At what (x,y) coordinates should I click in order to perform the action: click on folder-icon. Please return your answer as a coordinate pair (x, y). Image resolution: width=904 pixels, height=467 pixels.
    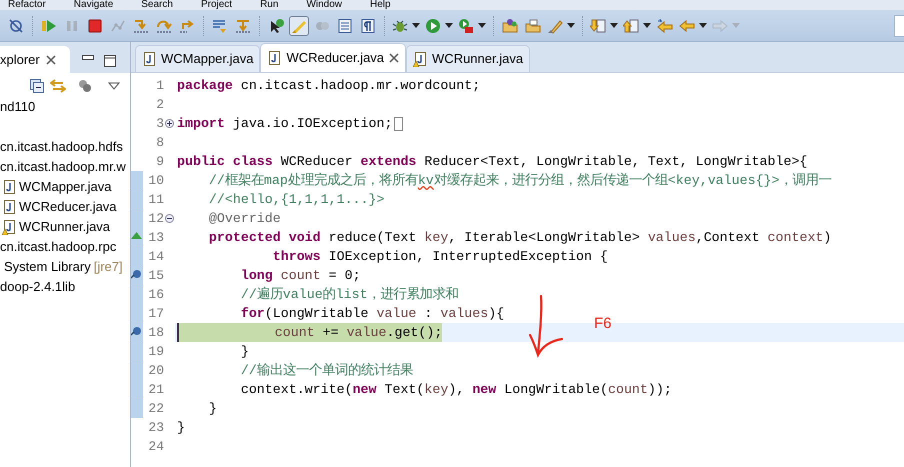
    Looking at the image, I should click on (510, 26).